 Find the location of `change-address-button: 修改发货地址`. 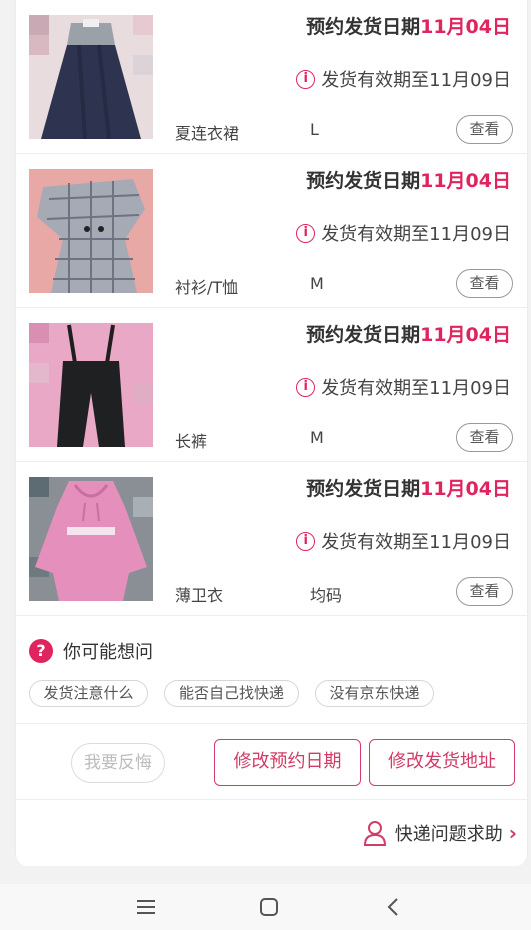

change-address-button: 修改发货地址 is located at coordinates (442, 762).